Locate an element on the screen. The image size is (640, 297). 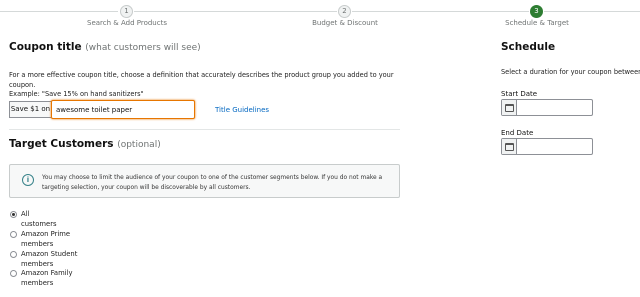
step-1-circle: 1 is located at coordinates (126, 11).